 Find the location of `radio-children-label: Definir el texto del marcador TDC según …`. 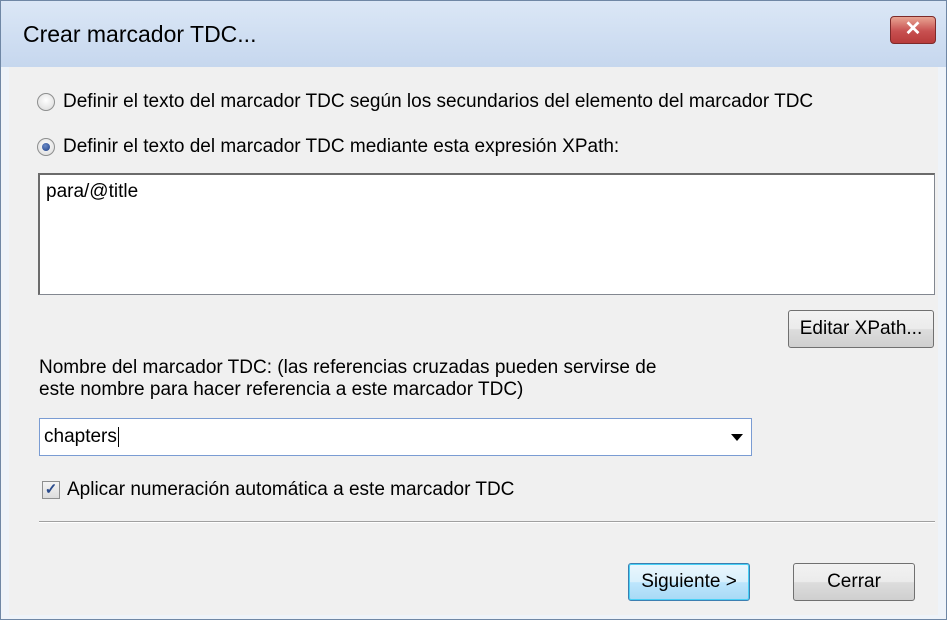

radio-children-label: Definir el texto del marcador TDC según … is located at coordinates (438, 101).